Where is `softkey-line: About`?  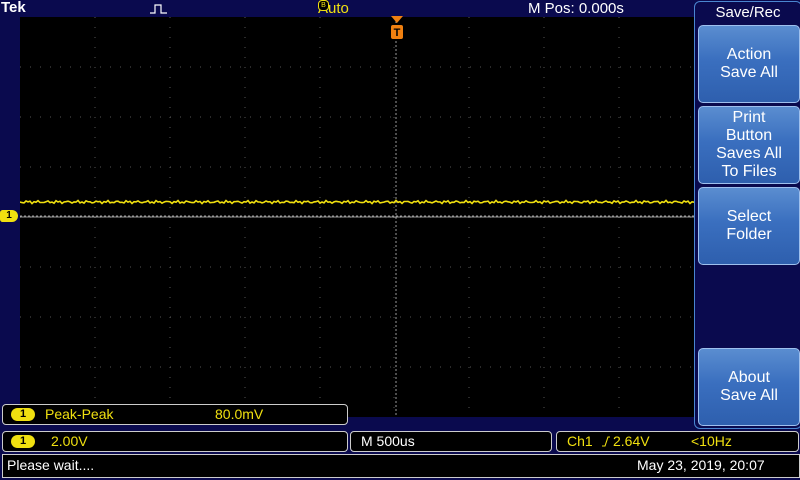 softkey-line: About is located at coordinates (749, 377).